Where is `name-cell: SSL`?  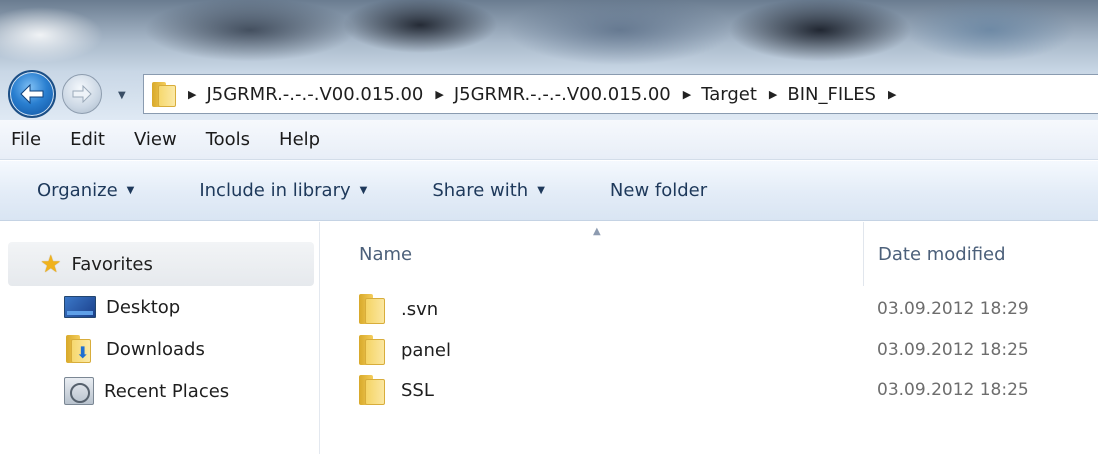
name-cell: SSL is located at coordinates (592, 390).